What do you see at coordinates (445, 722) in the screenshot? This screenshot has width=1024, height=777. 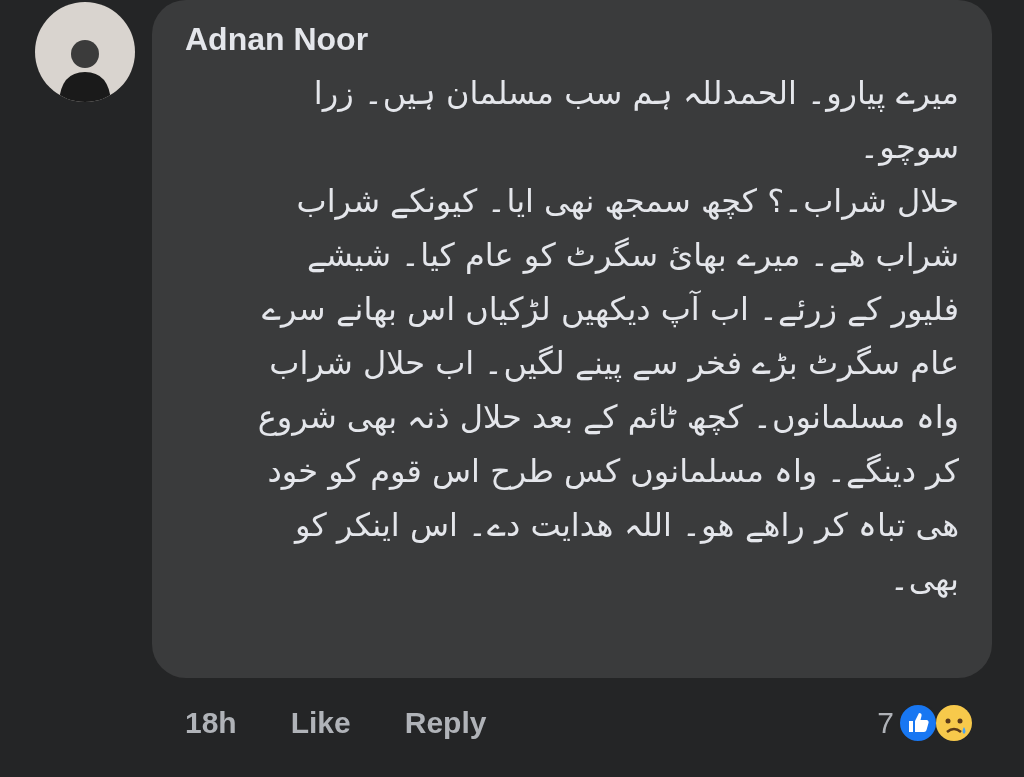 I see `reply-link: Reply` at bounding box center [445, 722].